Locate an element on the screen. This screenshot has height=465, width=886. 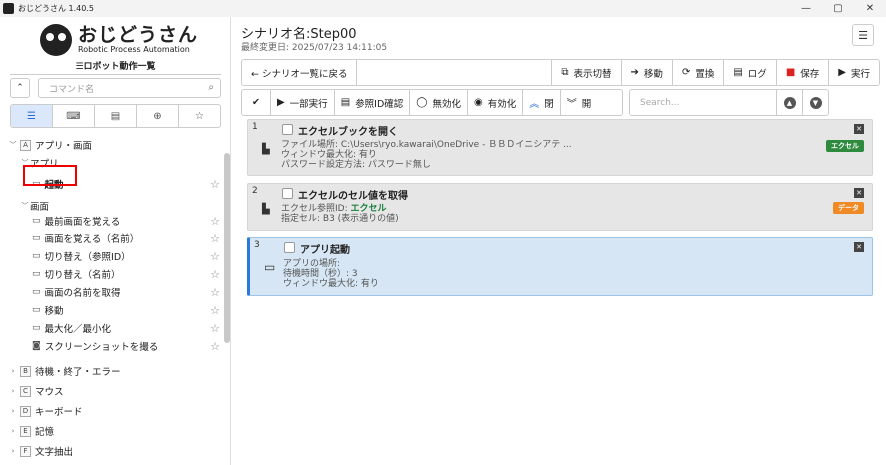
run-button: ▶ 実行 is located at coordinates (854, 72).